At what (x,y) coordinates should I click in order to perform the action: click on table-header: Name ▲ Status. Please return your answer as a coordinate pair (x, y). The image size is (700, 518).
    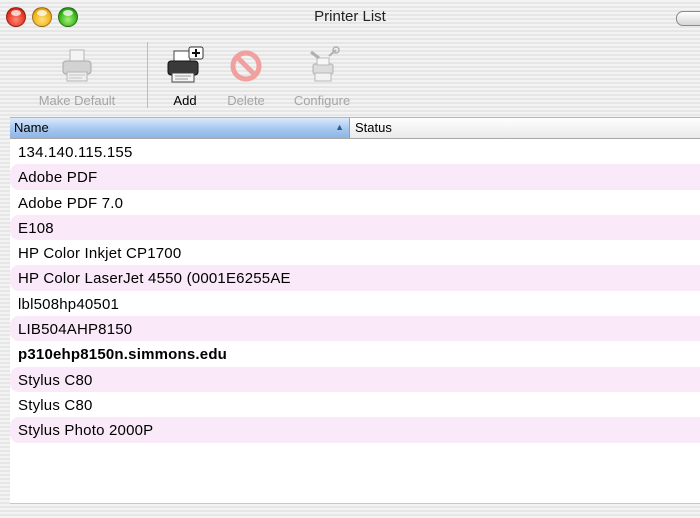
    Looking at the image, I should click on (355, 128).